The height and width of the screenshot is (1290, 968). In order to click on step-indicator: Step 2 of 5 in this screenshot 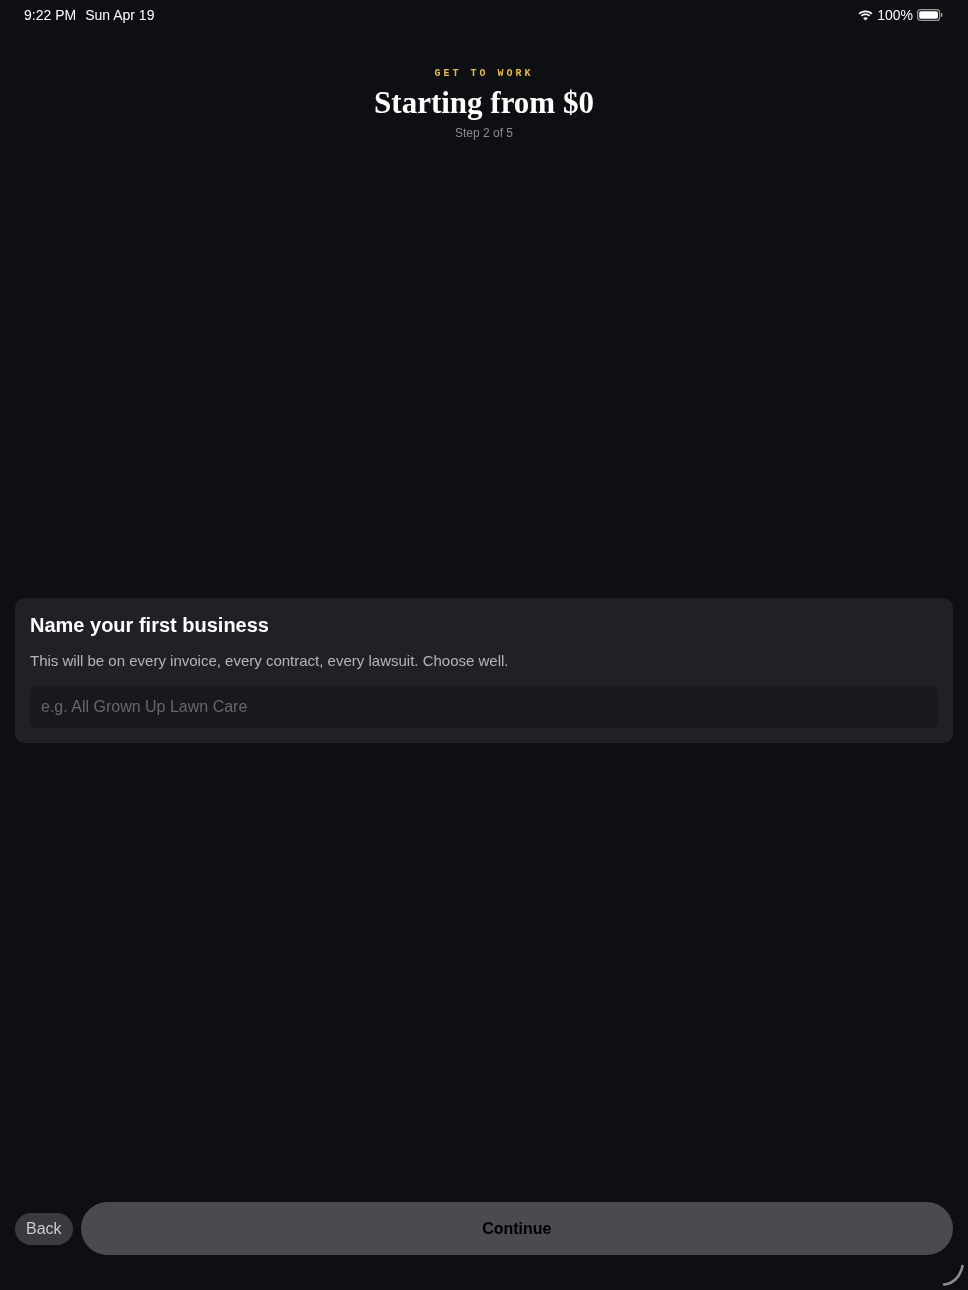, I will do `click(483, 133)`.